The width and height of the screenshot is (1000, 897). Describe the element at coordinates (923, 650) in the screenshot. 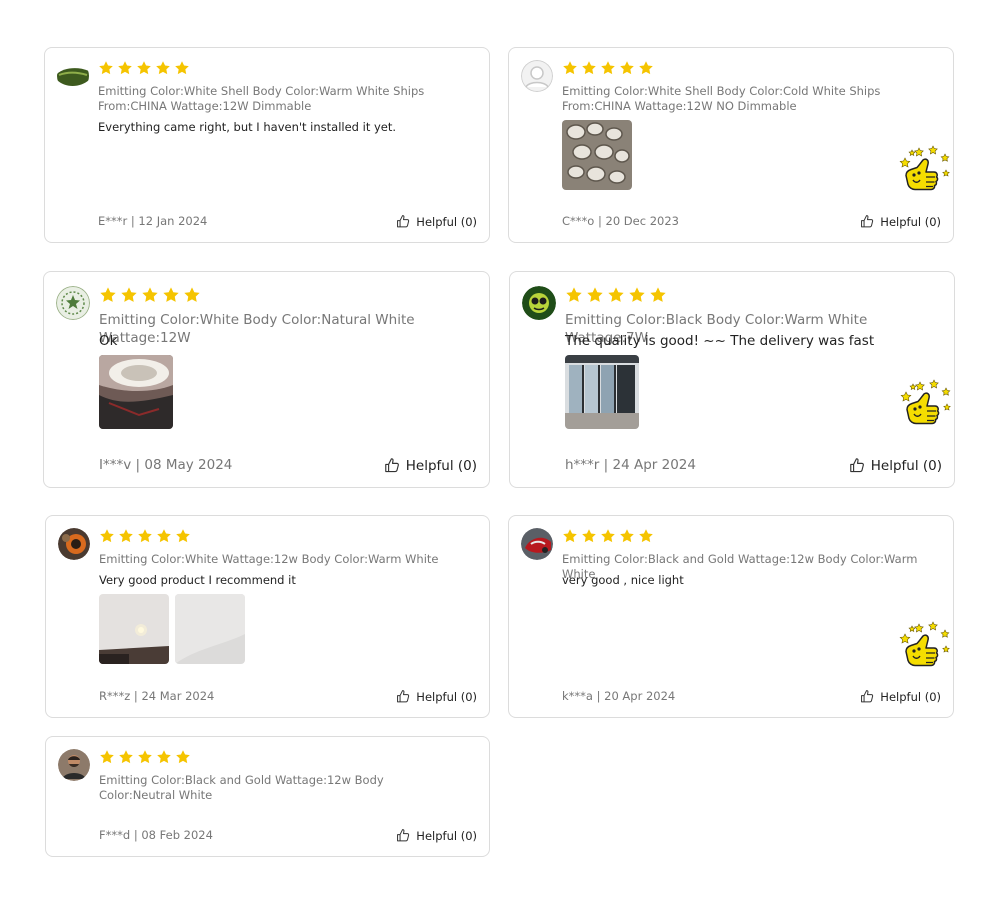

I see `thumbs-up-mascot-icon` at that location.